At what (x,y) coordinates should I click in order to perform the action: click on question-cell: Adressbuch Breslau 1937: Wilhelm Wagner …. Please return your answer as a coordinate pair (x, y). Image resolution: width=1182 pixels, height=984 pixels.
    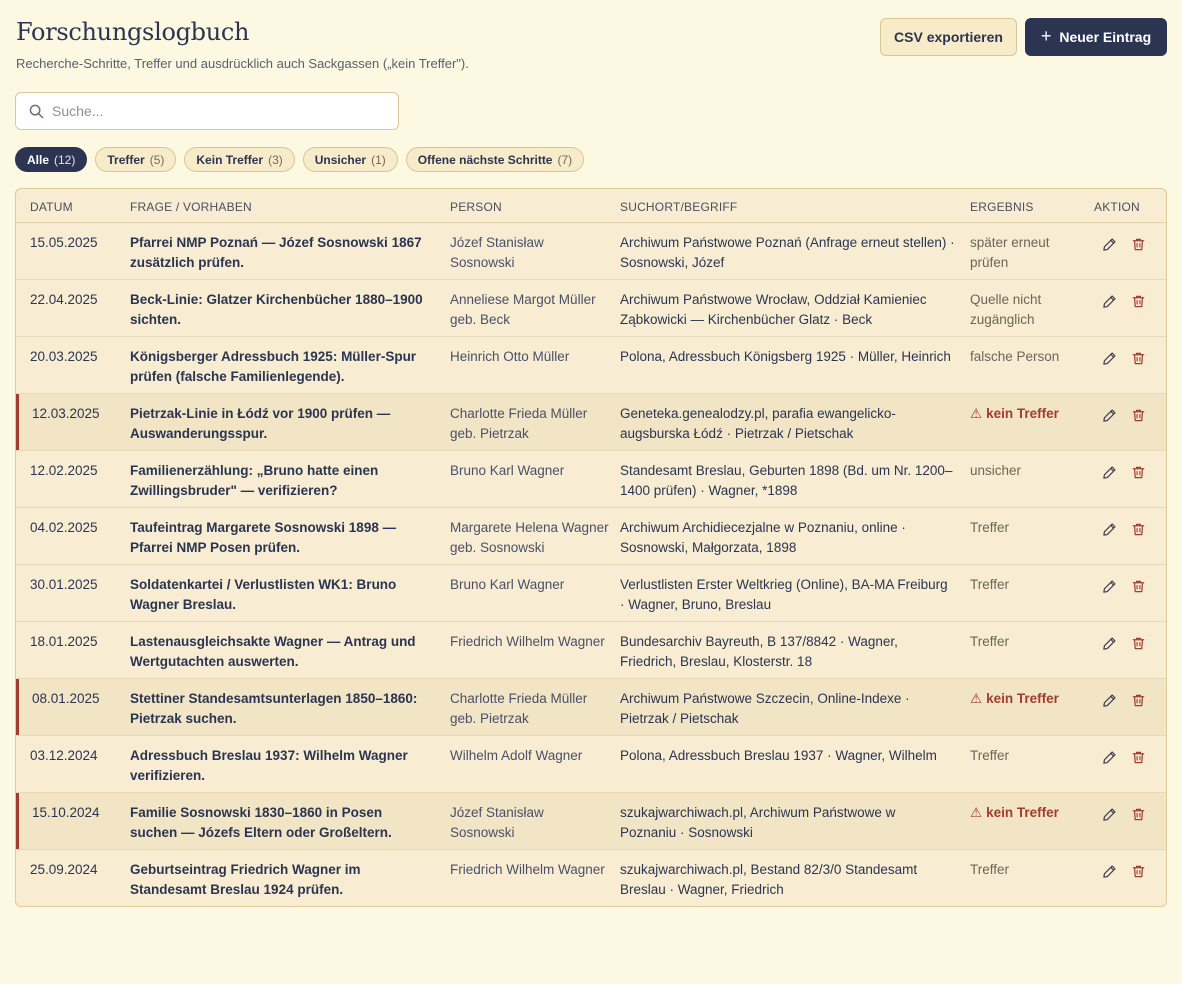
    Looking at the image, I should click on (269, 765).